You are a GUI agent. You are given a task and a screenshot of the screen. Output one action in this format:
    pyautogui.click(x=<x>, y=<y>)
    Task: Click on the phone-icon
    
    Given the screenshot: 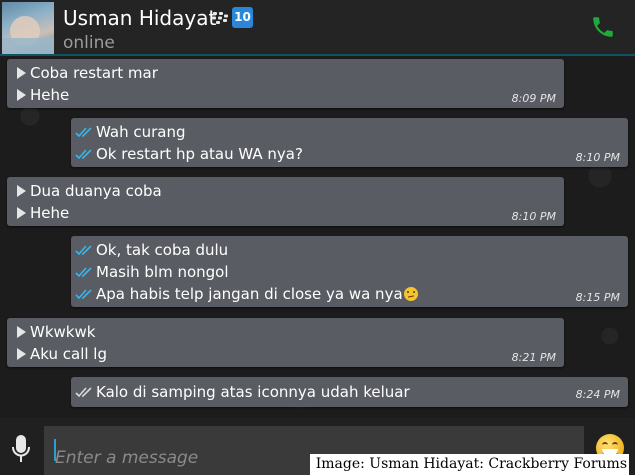 What is the action you would take?
    pyautogui.click(x=603, y=27)
    